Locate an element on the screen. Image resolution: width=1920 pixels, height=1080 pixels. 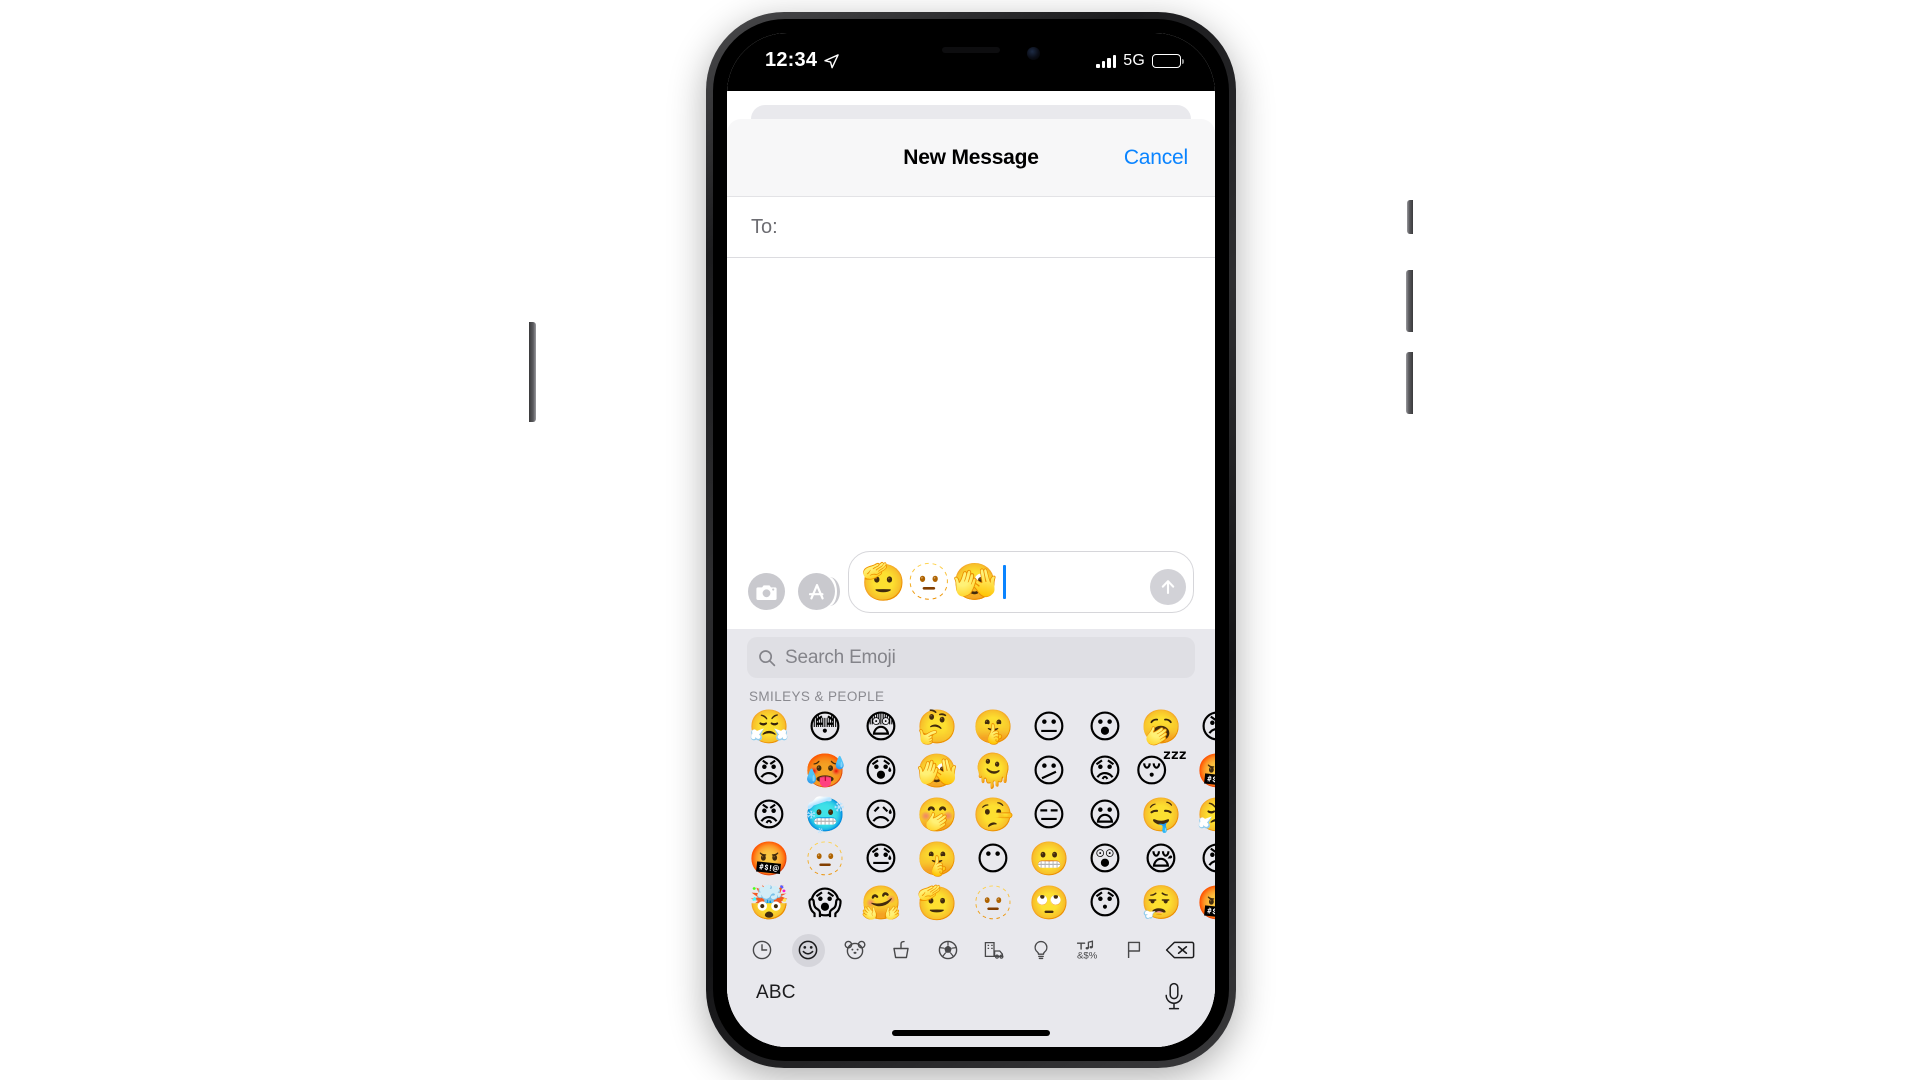
page-title: New Message is located at coordinates (971, 157).